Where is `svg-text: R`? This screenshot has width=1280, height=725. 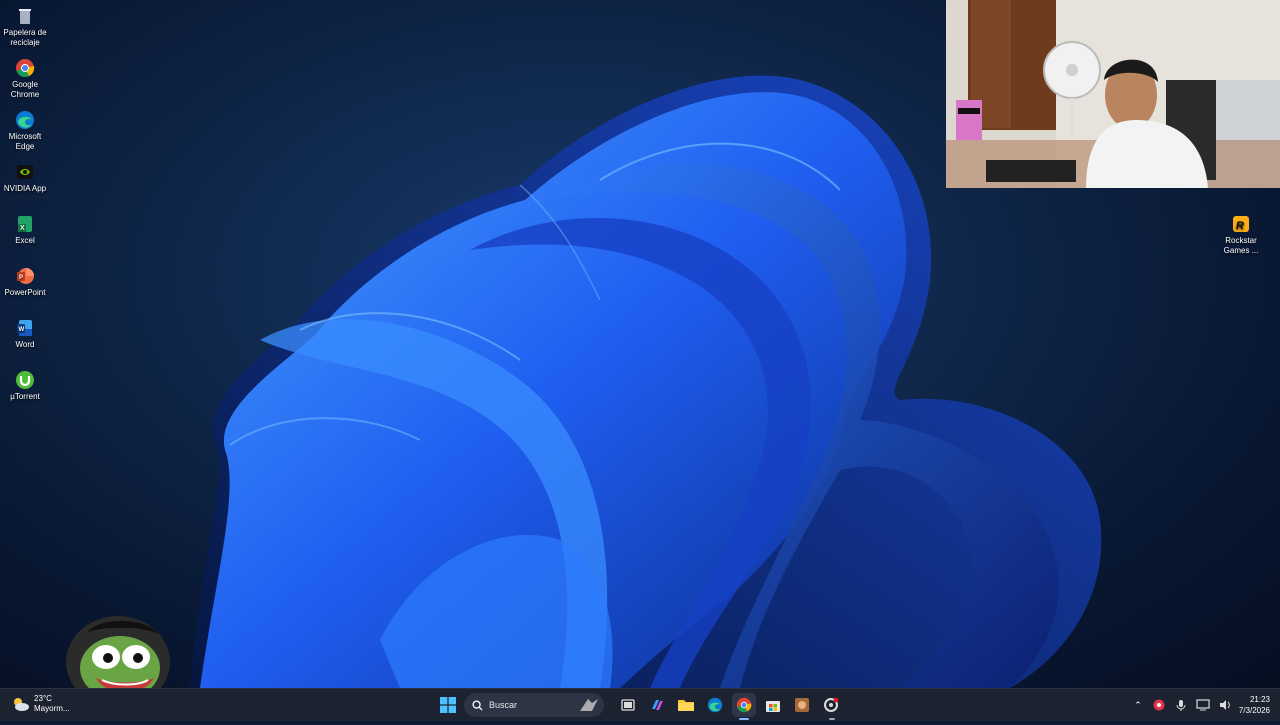
svg-text: R is located at coordinates (1240, 226).